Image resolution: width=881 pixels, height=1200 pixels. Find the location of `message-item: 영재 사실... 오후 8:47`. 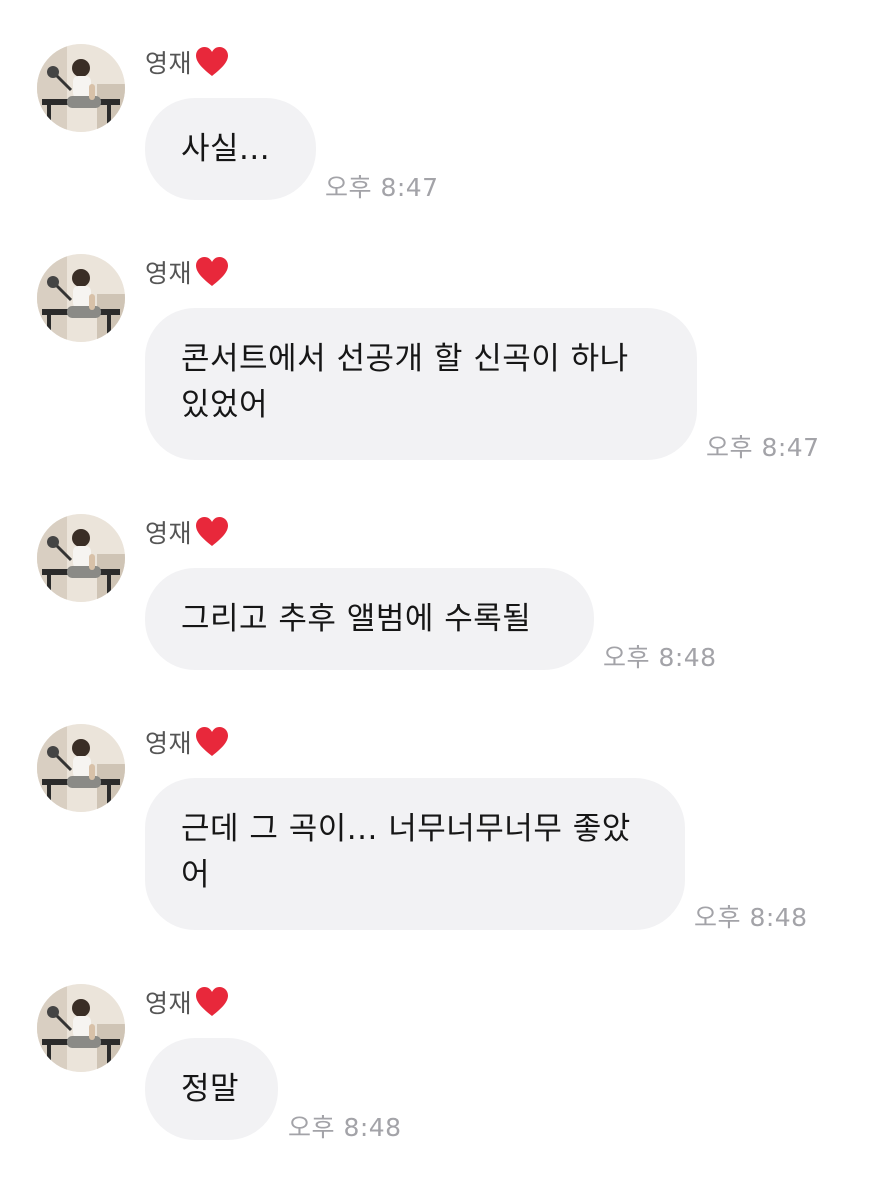

message-item: 영재 사실... 오후 8:47 is located at coordinates (440, 124).